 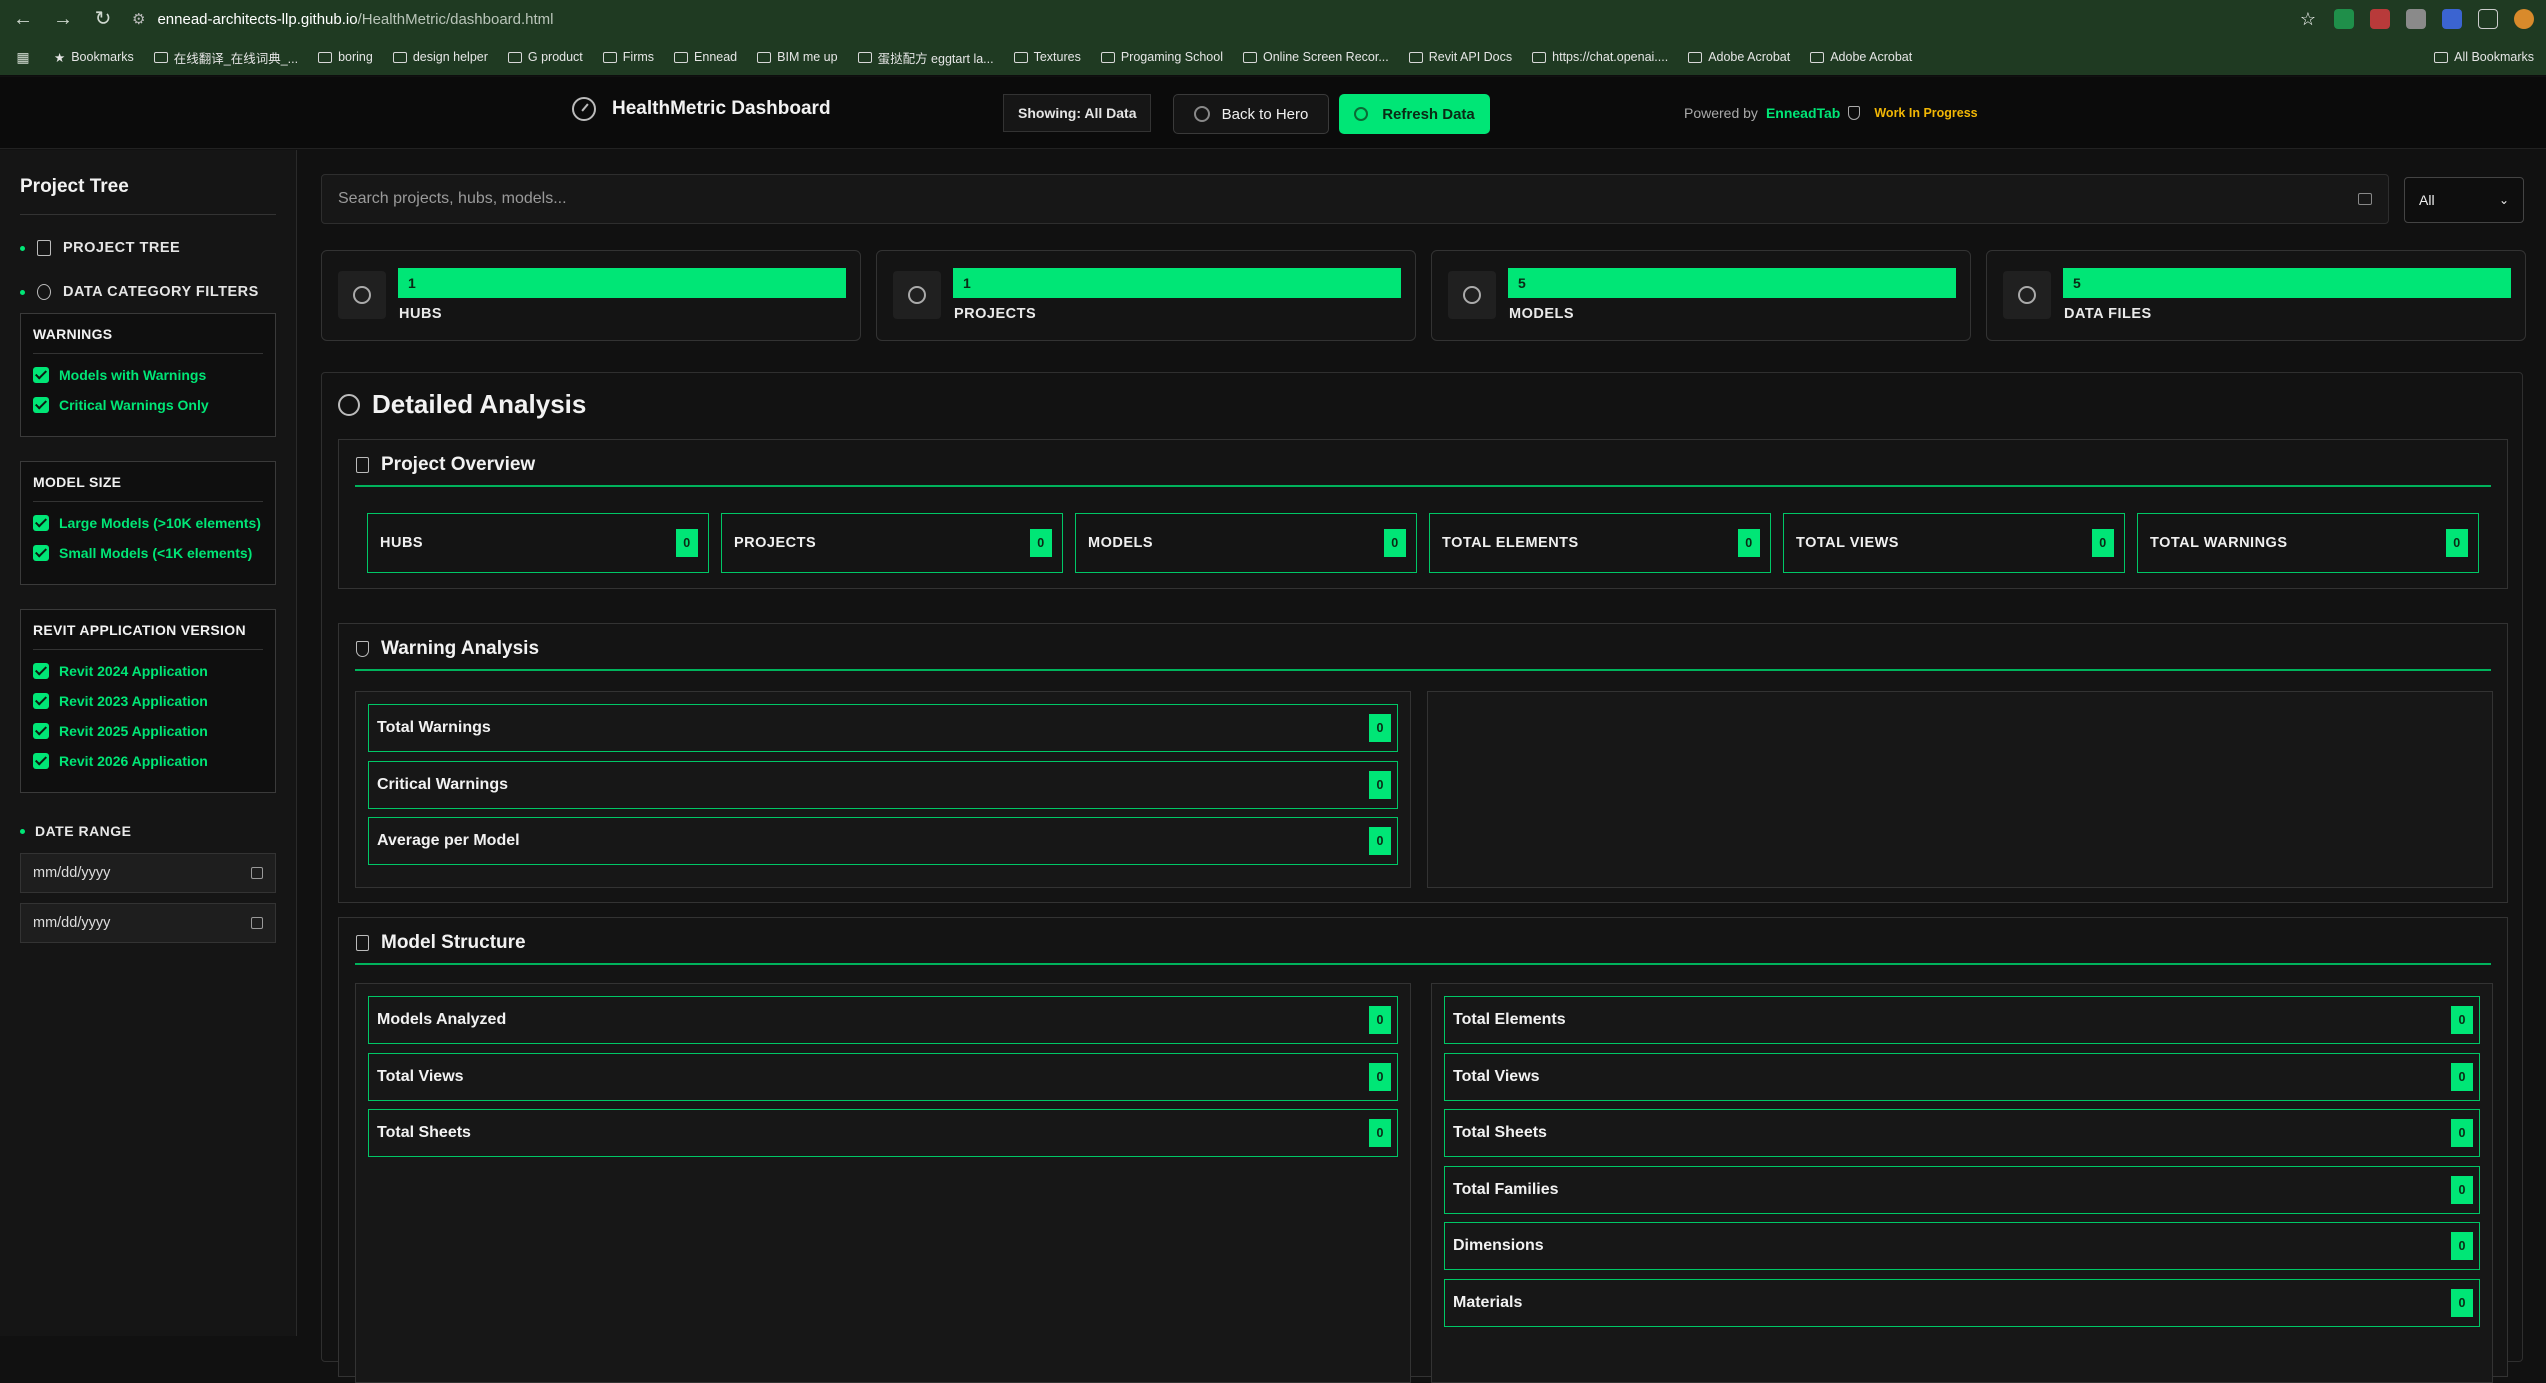 I want to click on overview-card: PROJECTS 0, so click(x=892, y=543).